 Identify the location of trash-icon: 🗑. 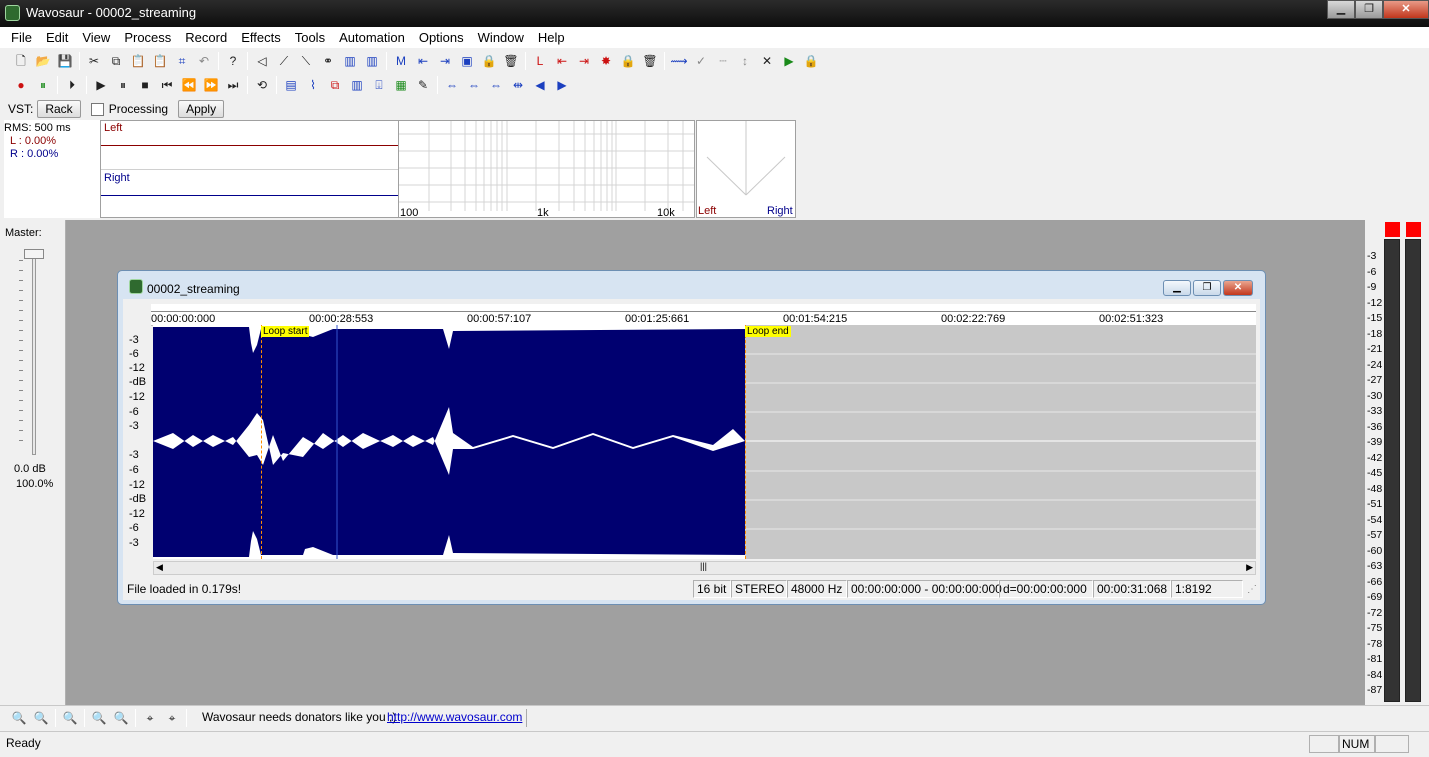
(511, 61).